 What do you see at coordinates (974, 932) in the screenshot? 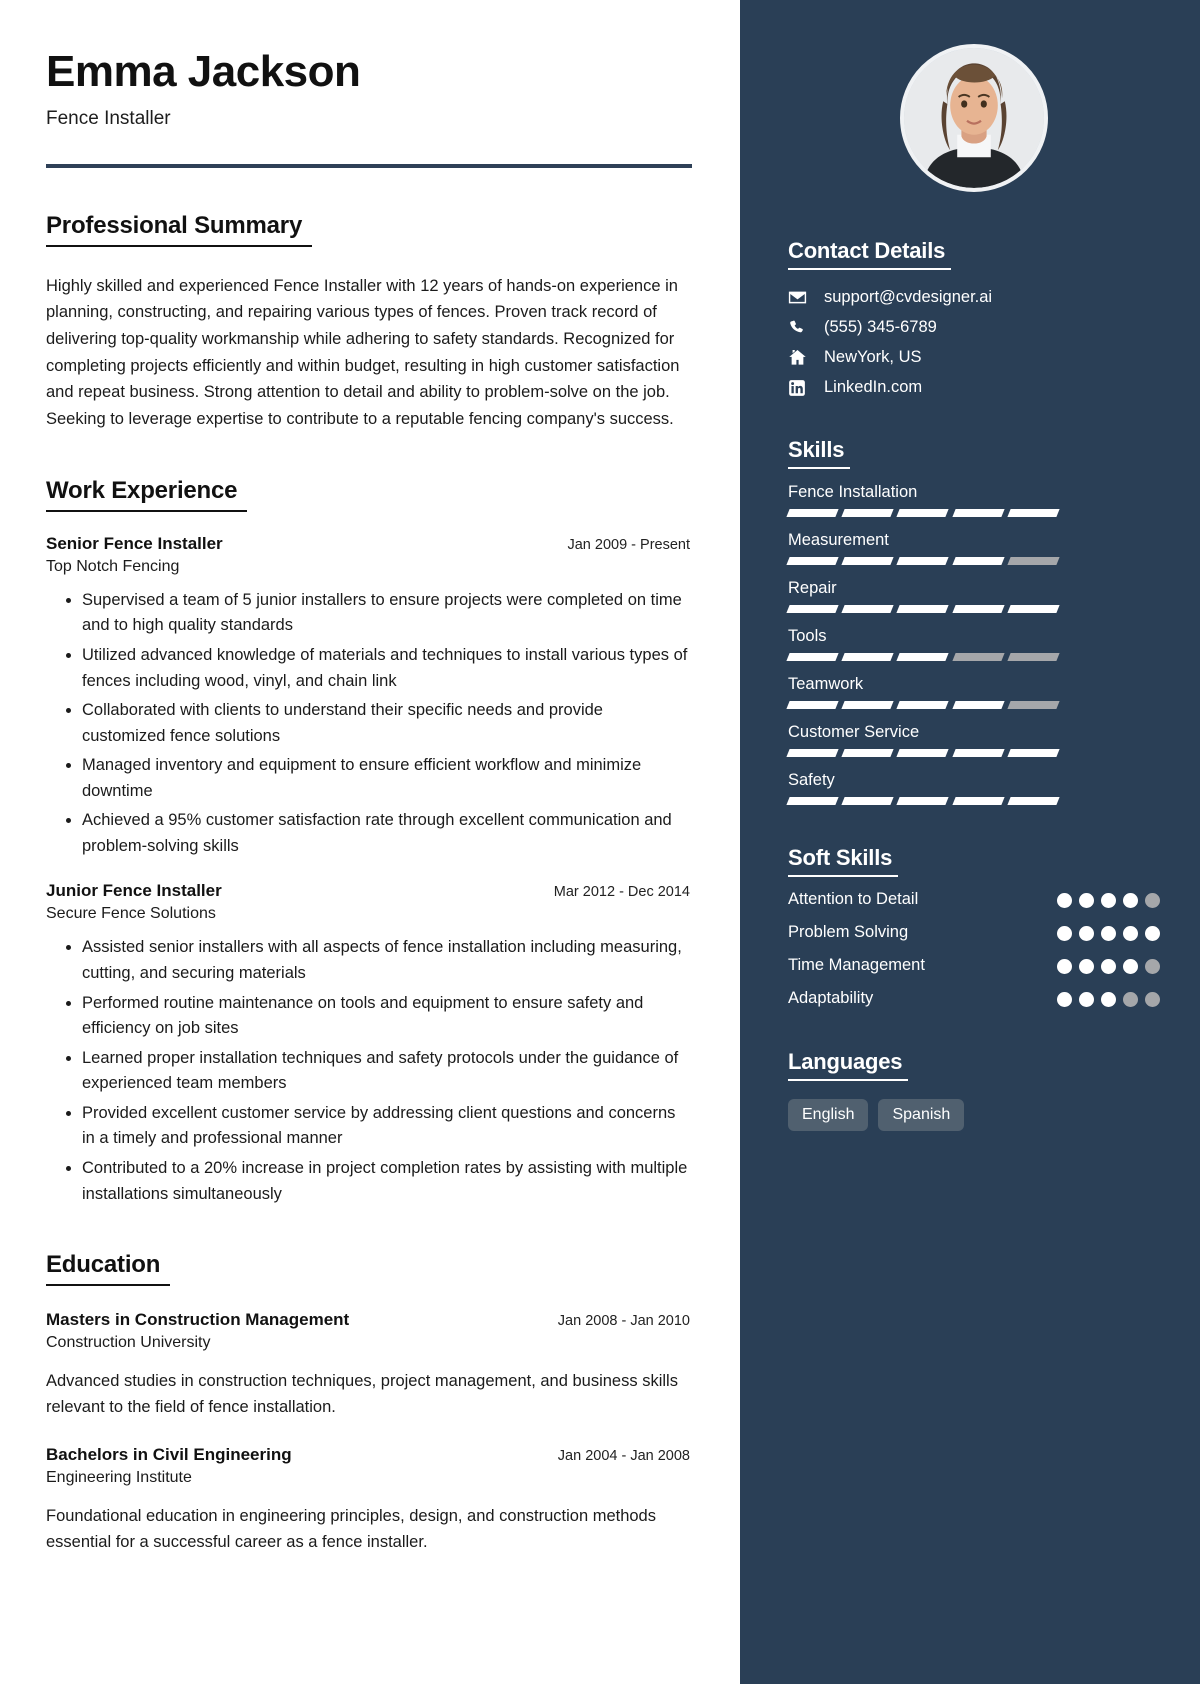
I see `soft-skill-row: Problem Solving` at bounding box center [974, 932].